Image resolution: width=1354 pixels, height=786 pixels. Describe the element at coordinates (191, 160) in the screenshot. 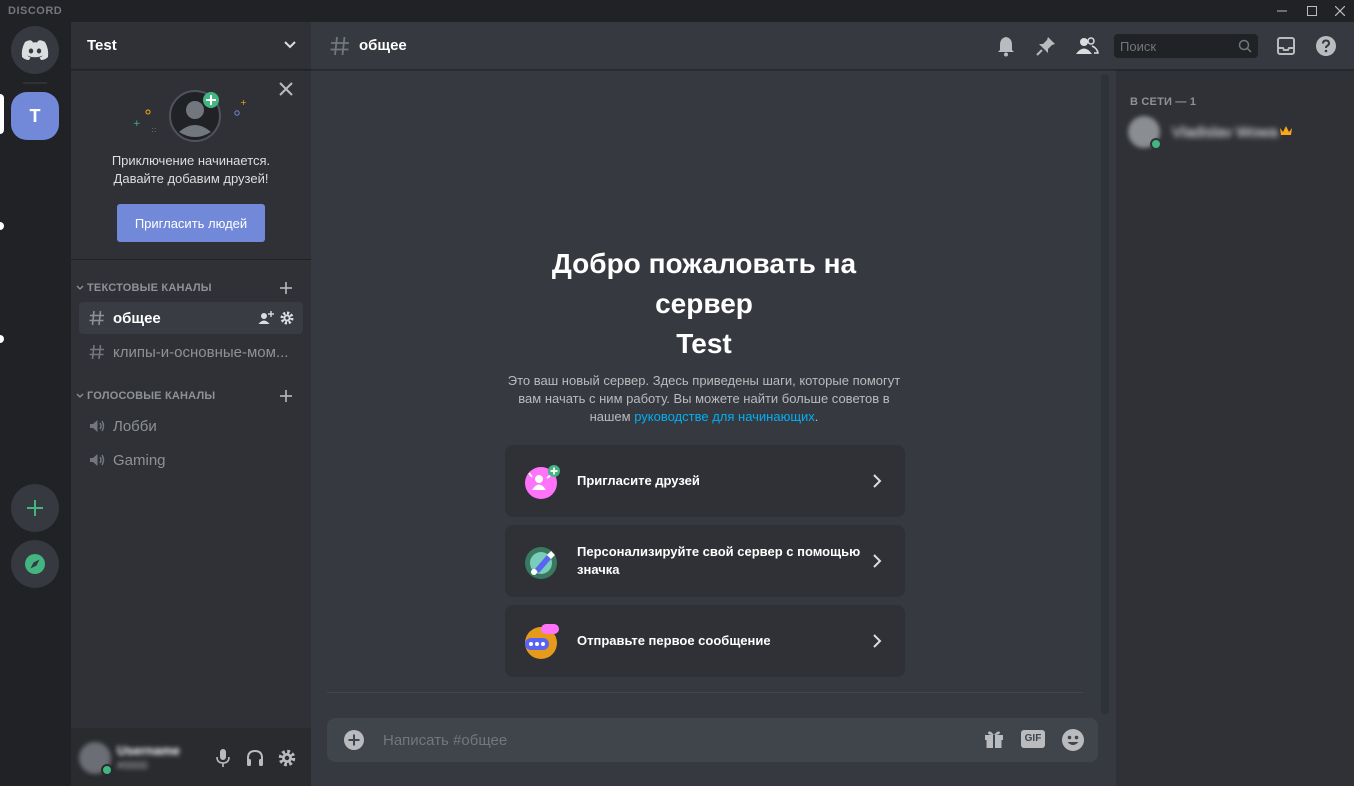

I see `invite-message-line: Приключение начинается.` at that location.